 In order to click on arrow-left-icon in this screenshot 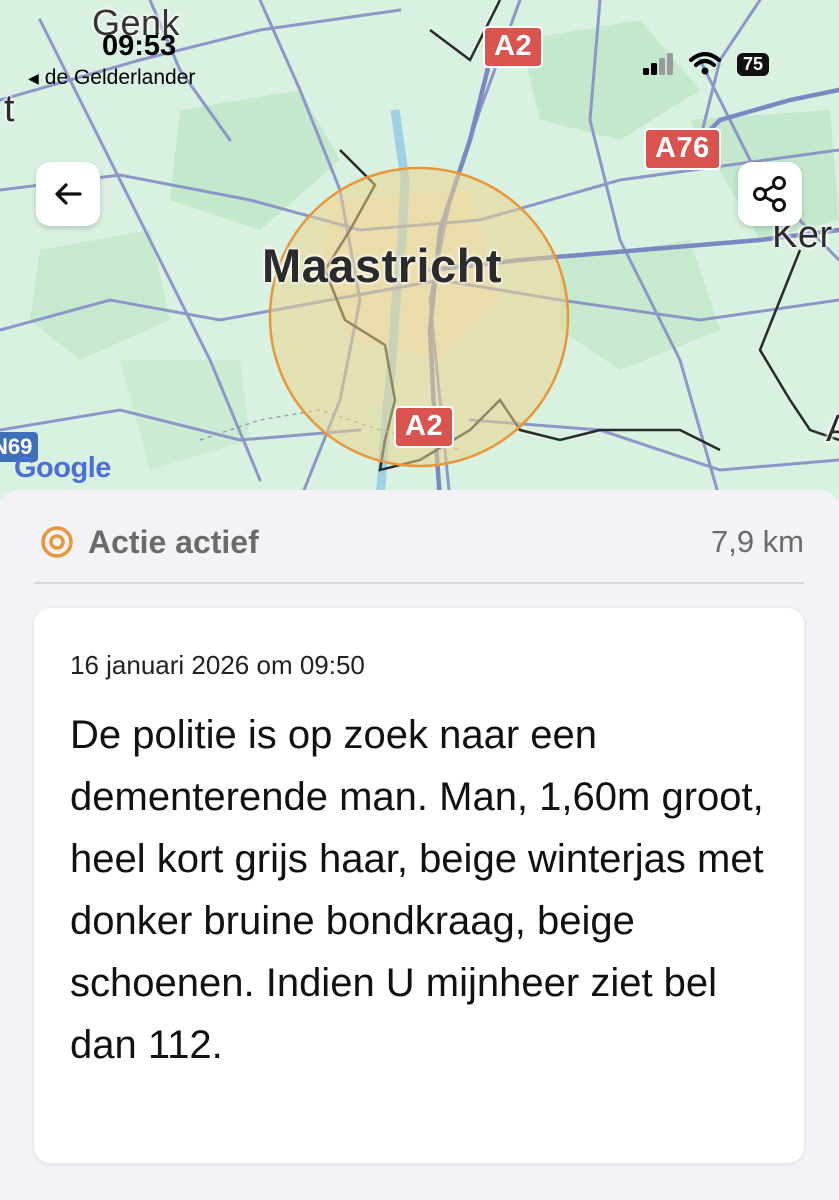, I will do `click(68, 194)`.